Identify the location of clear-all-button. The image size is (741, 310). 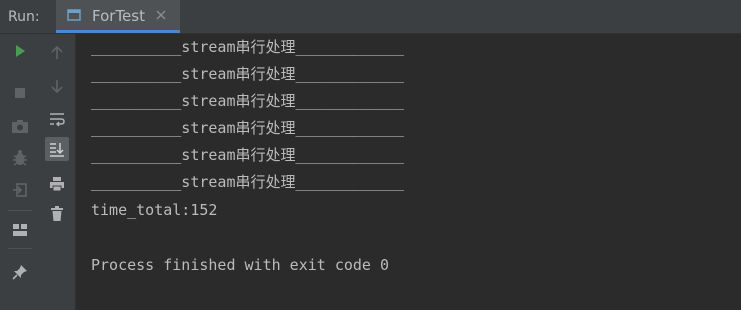
(57, 214).